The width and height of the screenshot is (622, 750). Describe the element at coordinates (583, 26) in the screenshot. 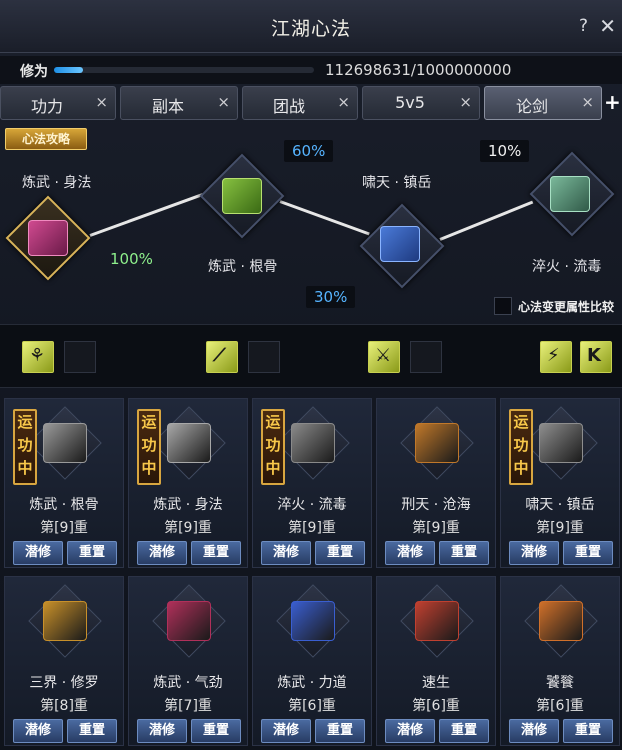

I see `help-button: ?` at that location.